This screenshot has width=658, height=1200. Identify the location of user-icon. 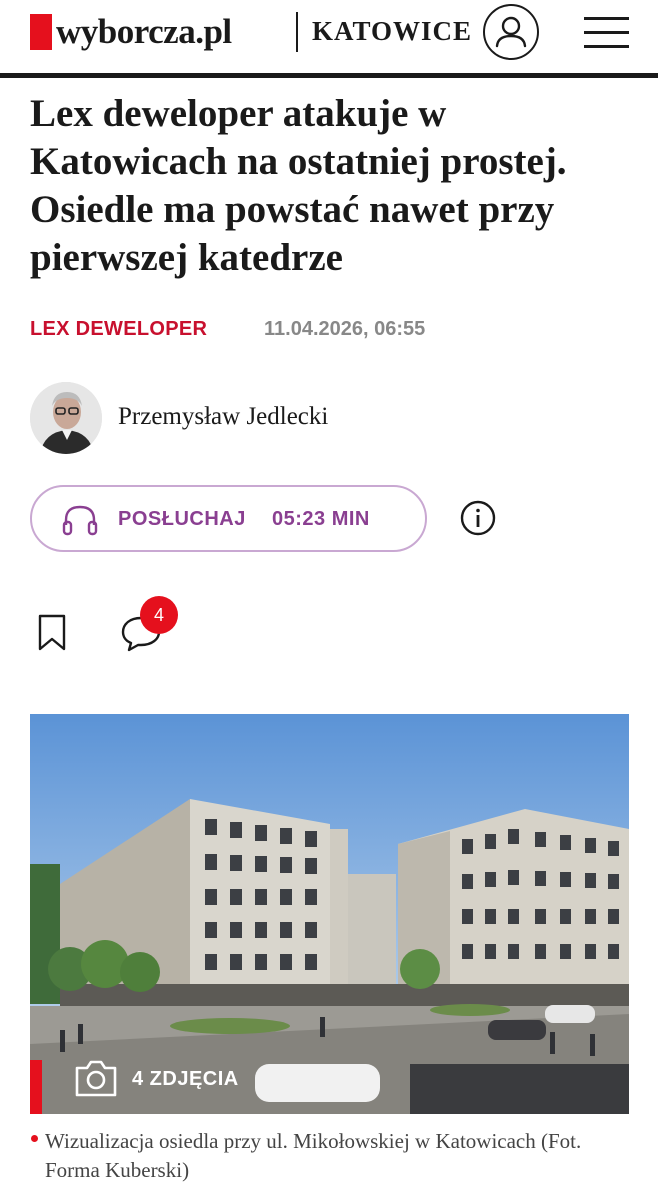
(511, 32).